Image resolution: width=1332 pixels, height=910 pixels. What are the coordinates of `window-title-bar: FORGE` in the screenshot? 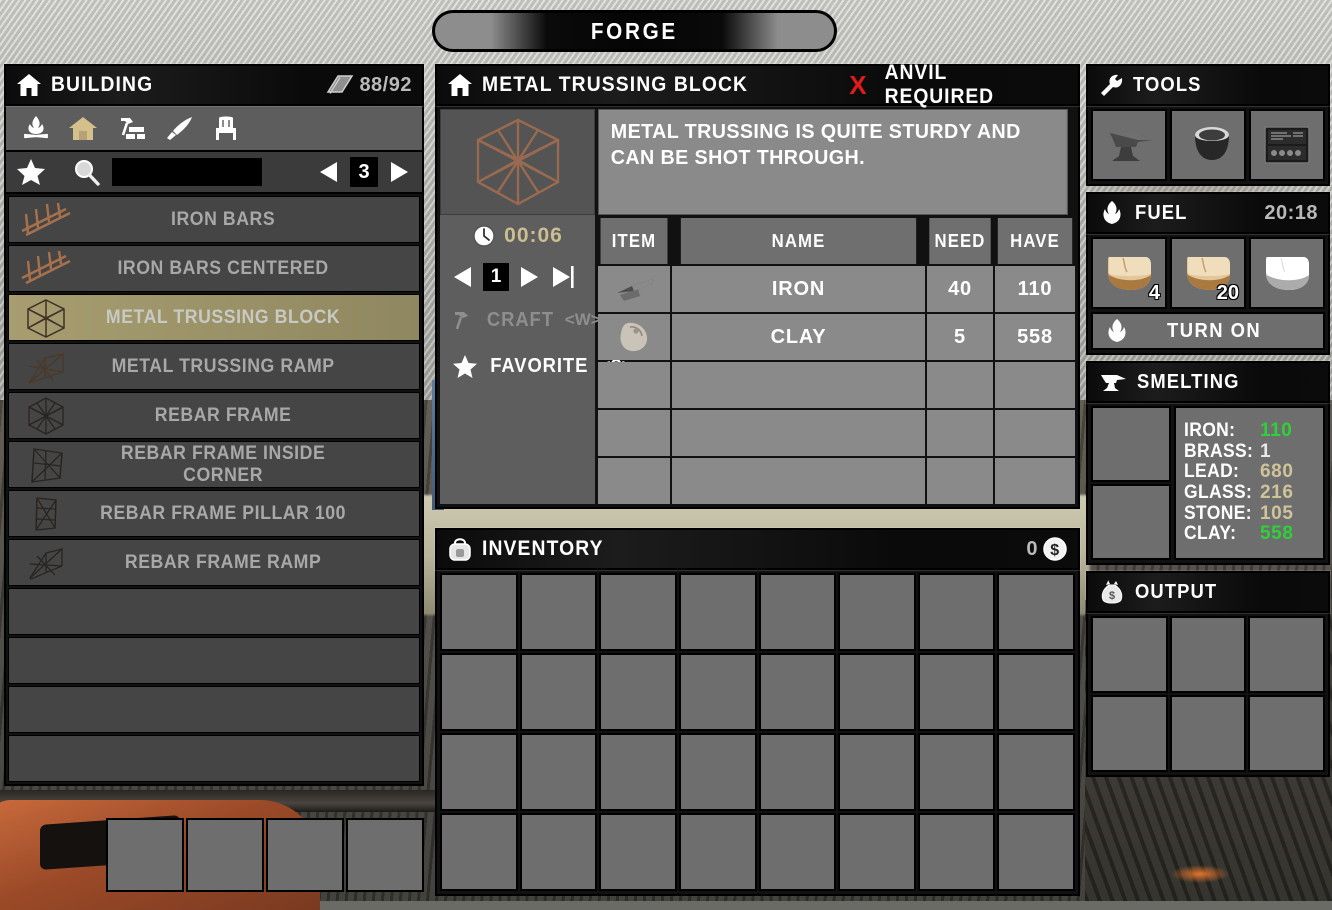 It's located at (634, 31).